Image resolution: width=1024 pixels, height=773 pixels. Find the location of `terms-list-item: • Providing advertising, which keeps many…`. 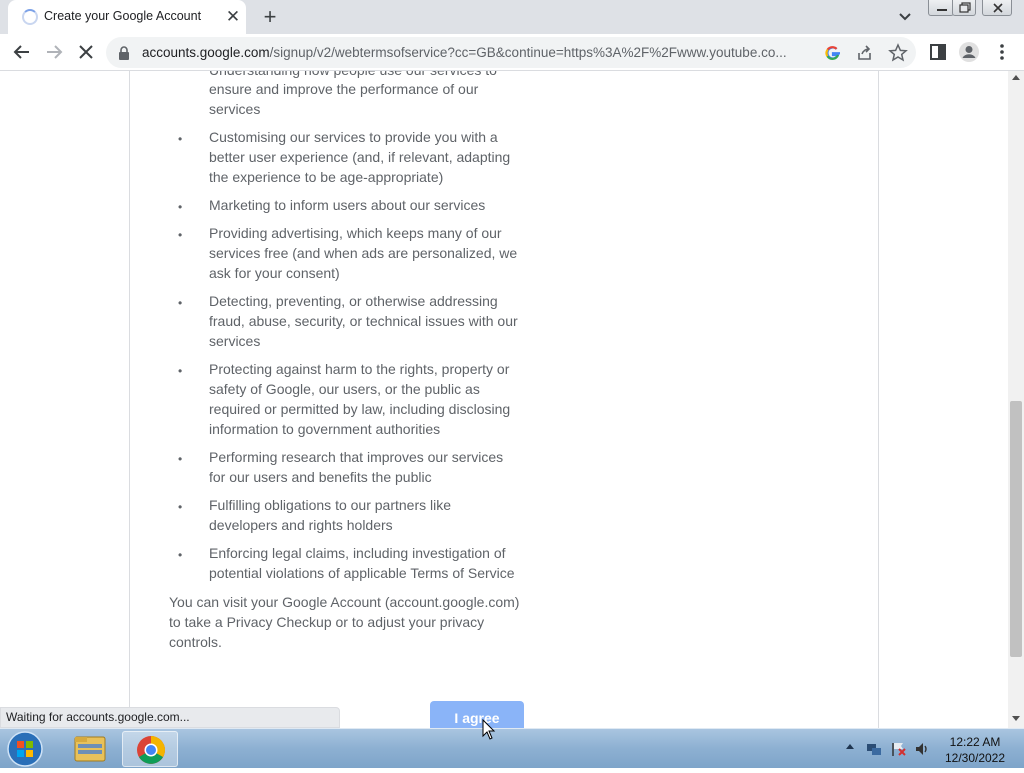

terms-list-item: • Providing advertising, which keeps many… is located at coordinates (358, 253).